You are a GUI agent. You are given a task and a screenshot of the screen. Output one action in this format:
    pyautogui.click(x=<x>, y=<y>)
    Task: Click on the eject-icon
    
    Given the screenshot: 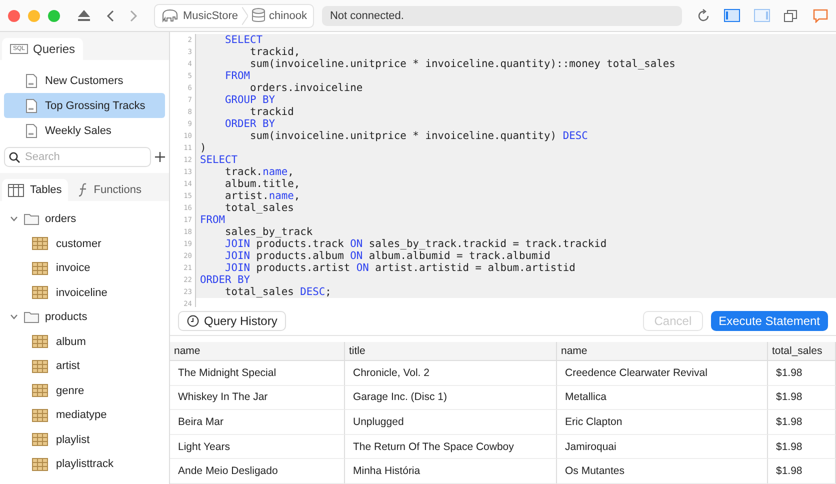 What is the action you would take?
    pyautogui.click(x=84, y=15)
    